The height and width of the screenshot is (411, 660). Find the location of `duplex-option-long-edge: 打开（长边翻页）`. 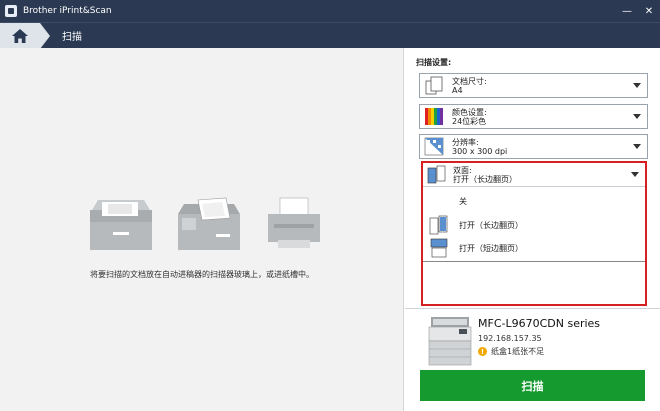

duplex-option-long-edge: 打开（长边翻页） is located at coordinates (534, 225).